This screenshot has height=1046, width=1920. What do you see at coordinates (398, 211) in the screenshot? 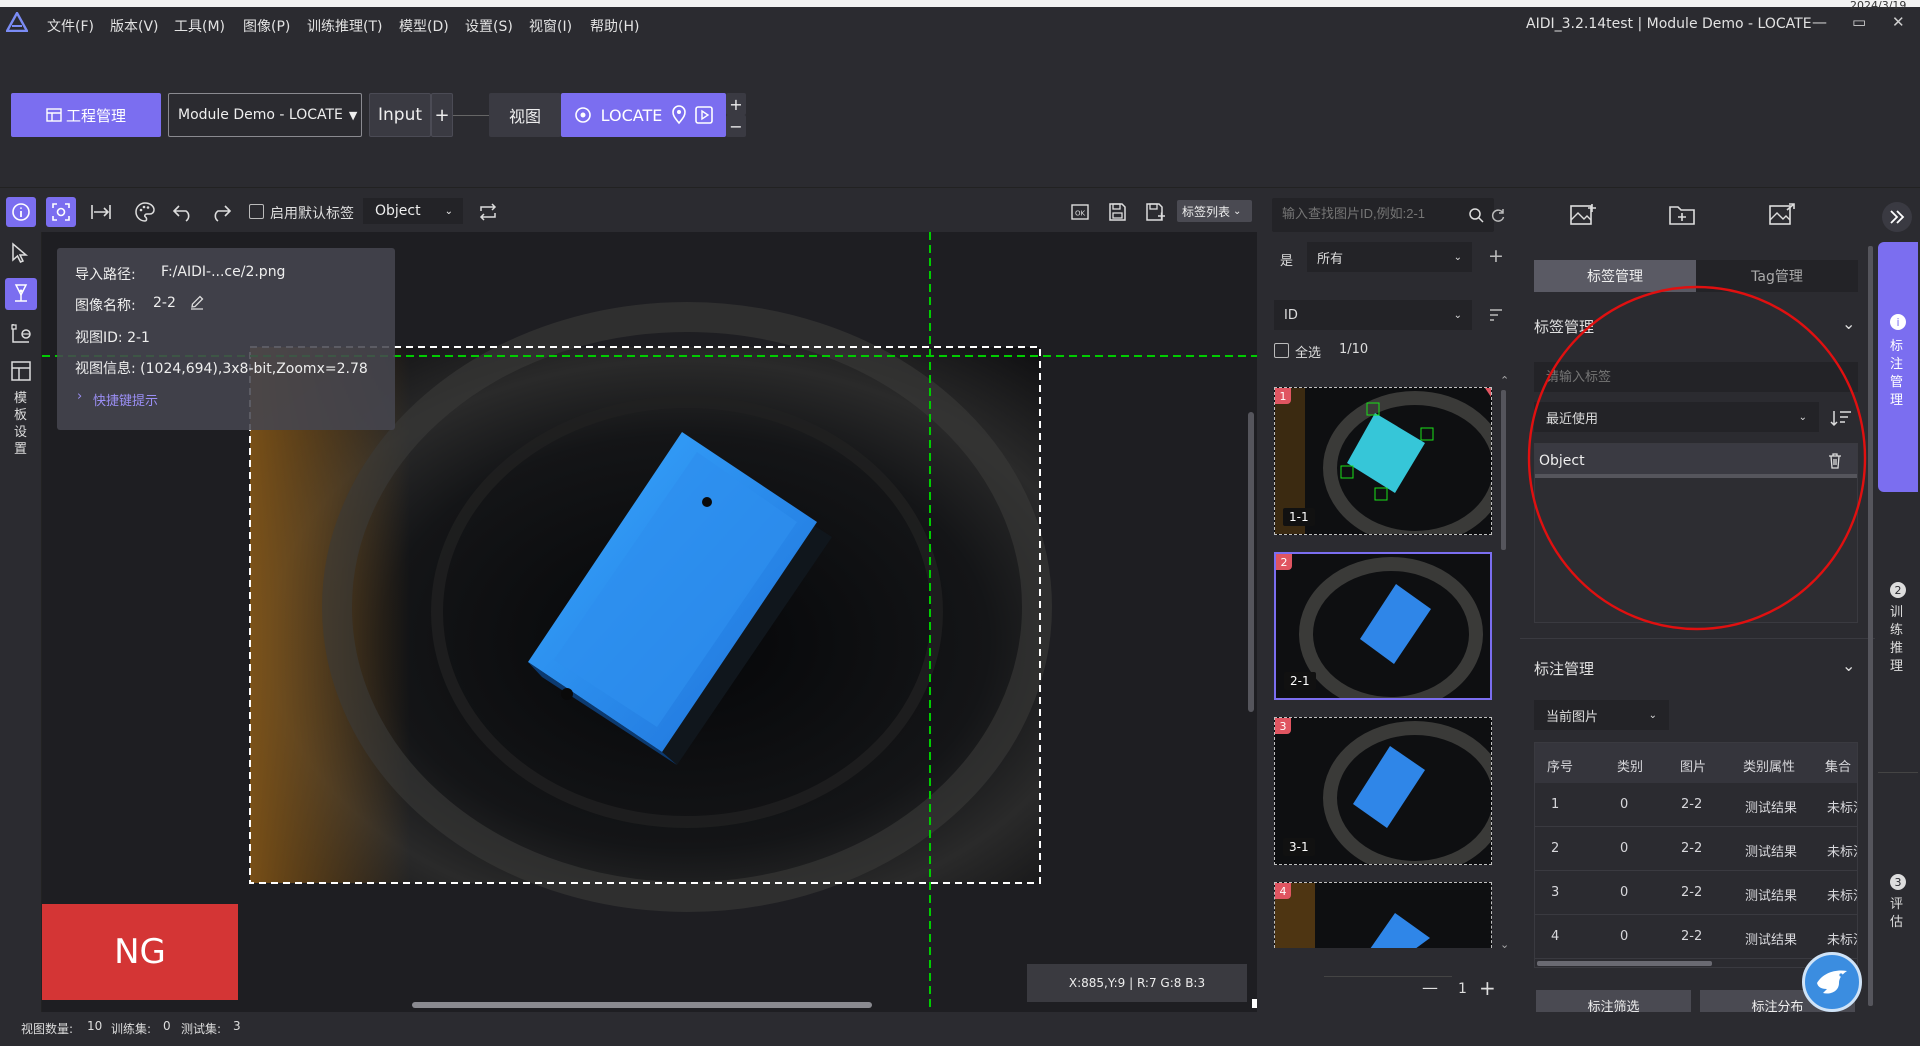
I see `label-select-value: Object` at bounding box center [398, 211].